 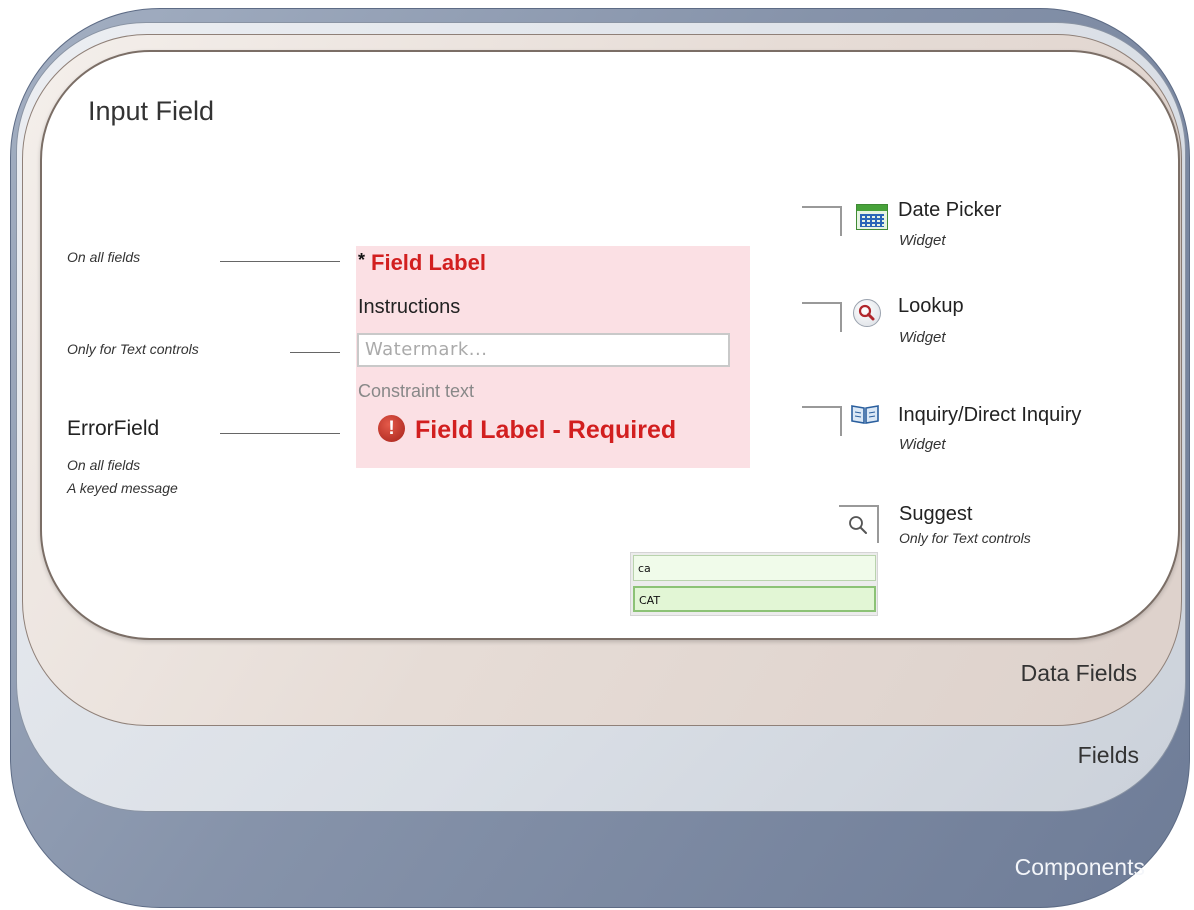 What do you see at coordinates (990, 415) in the screenshot?
I see `inquiry-title: Inquiry/Direct Inquiry` at bounding box center [990, 415].